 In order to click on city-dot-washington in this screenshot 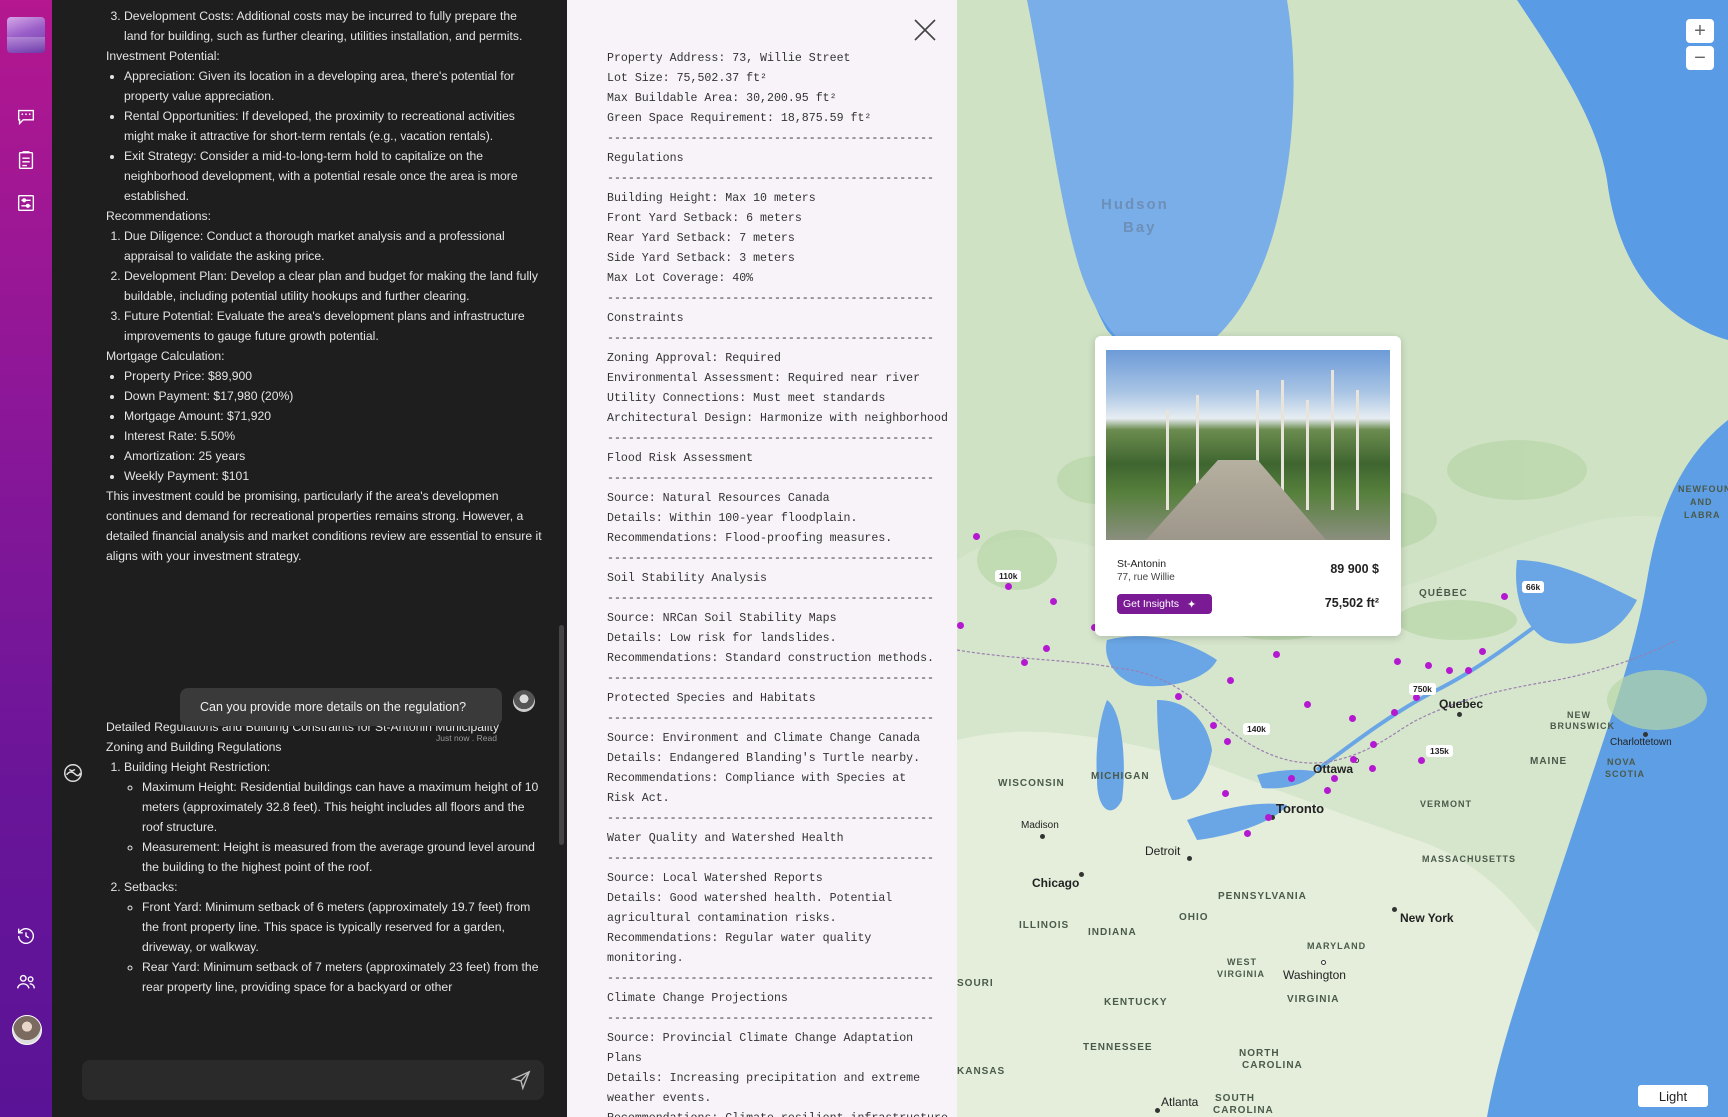, I will do `click(1323, 962)`.